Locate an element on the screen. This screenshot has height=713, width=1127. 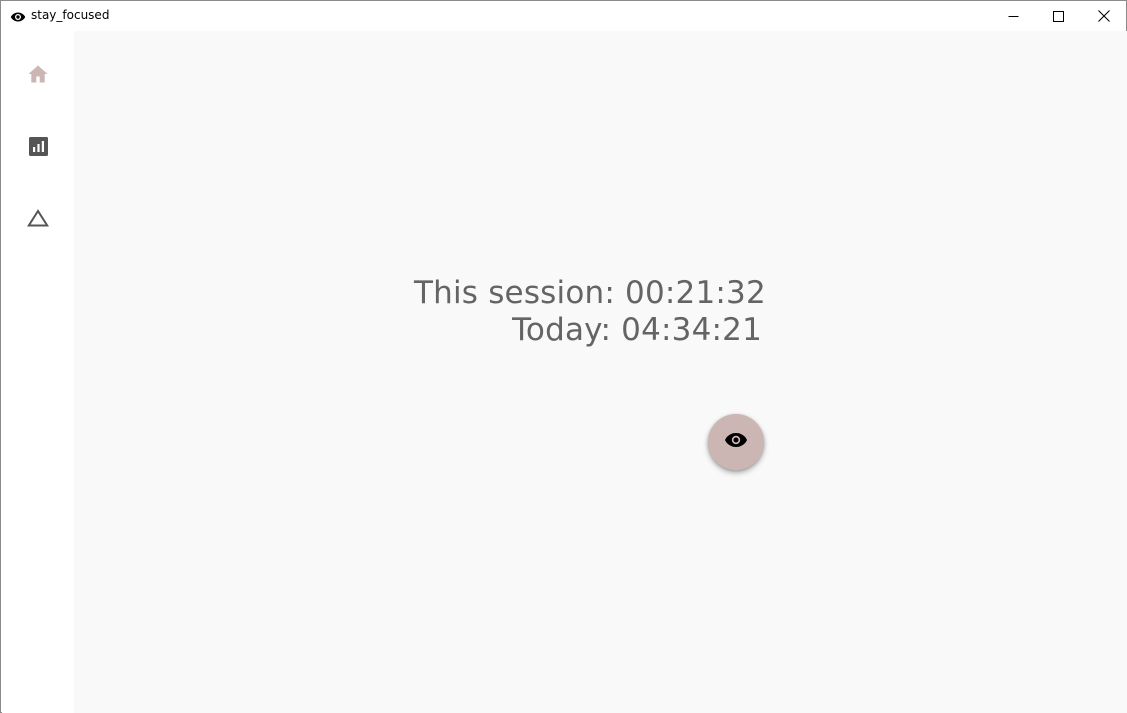
focus-toggle-button is located at coordinates (736, 442).